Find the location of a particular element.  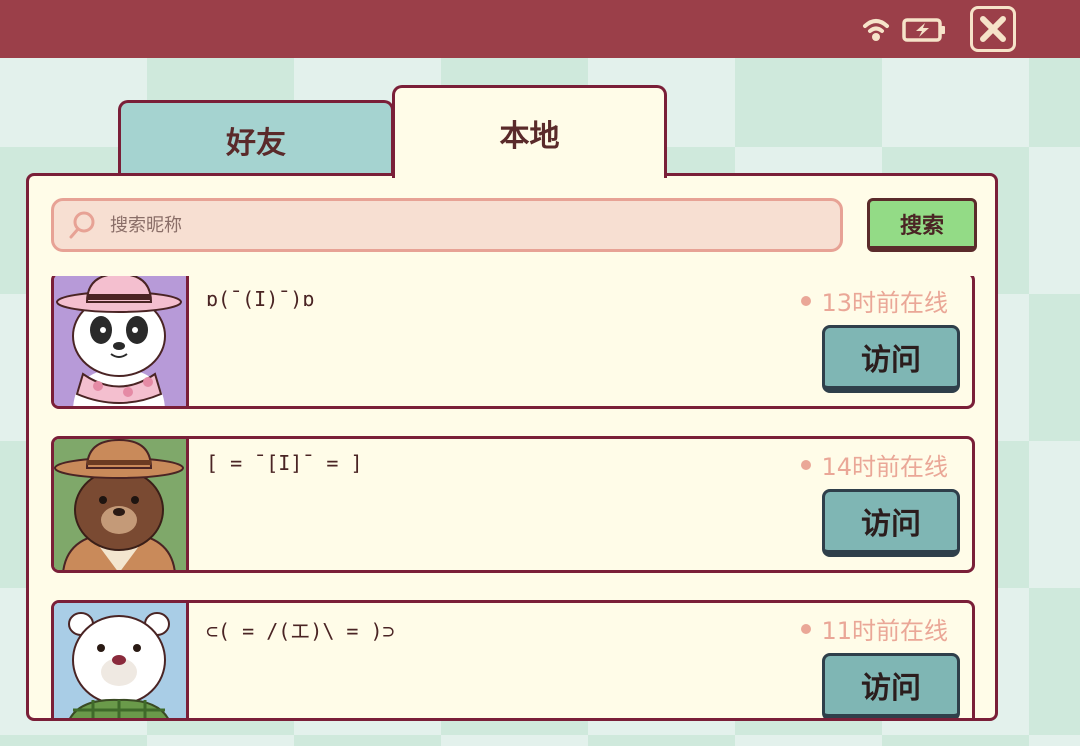

online-status: 13时前在线 is located at coordinates (874, 300).